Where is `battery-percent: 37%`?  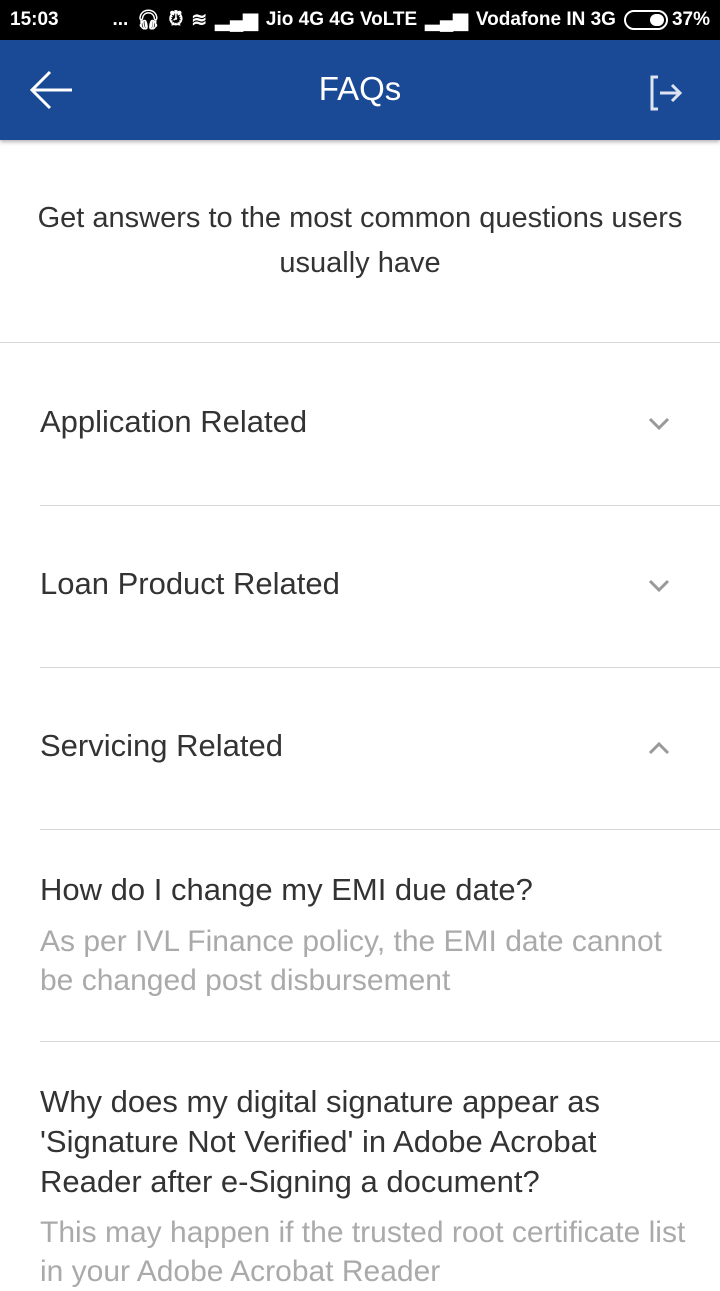
battery-percent: 37% is located at coordinates (690, 19).